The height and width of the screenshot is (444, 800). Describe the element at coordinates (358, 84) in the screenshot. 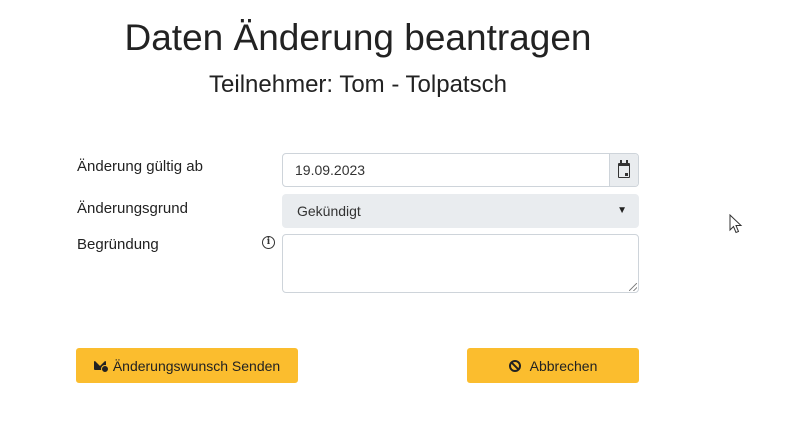

I see `page-subtitle: Teilnehmer: Tom - Tolpatsch` at that location.